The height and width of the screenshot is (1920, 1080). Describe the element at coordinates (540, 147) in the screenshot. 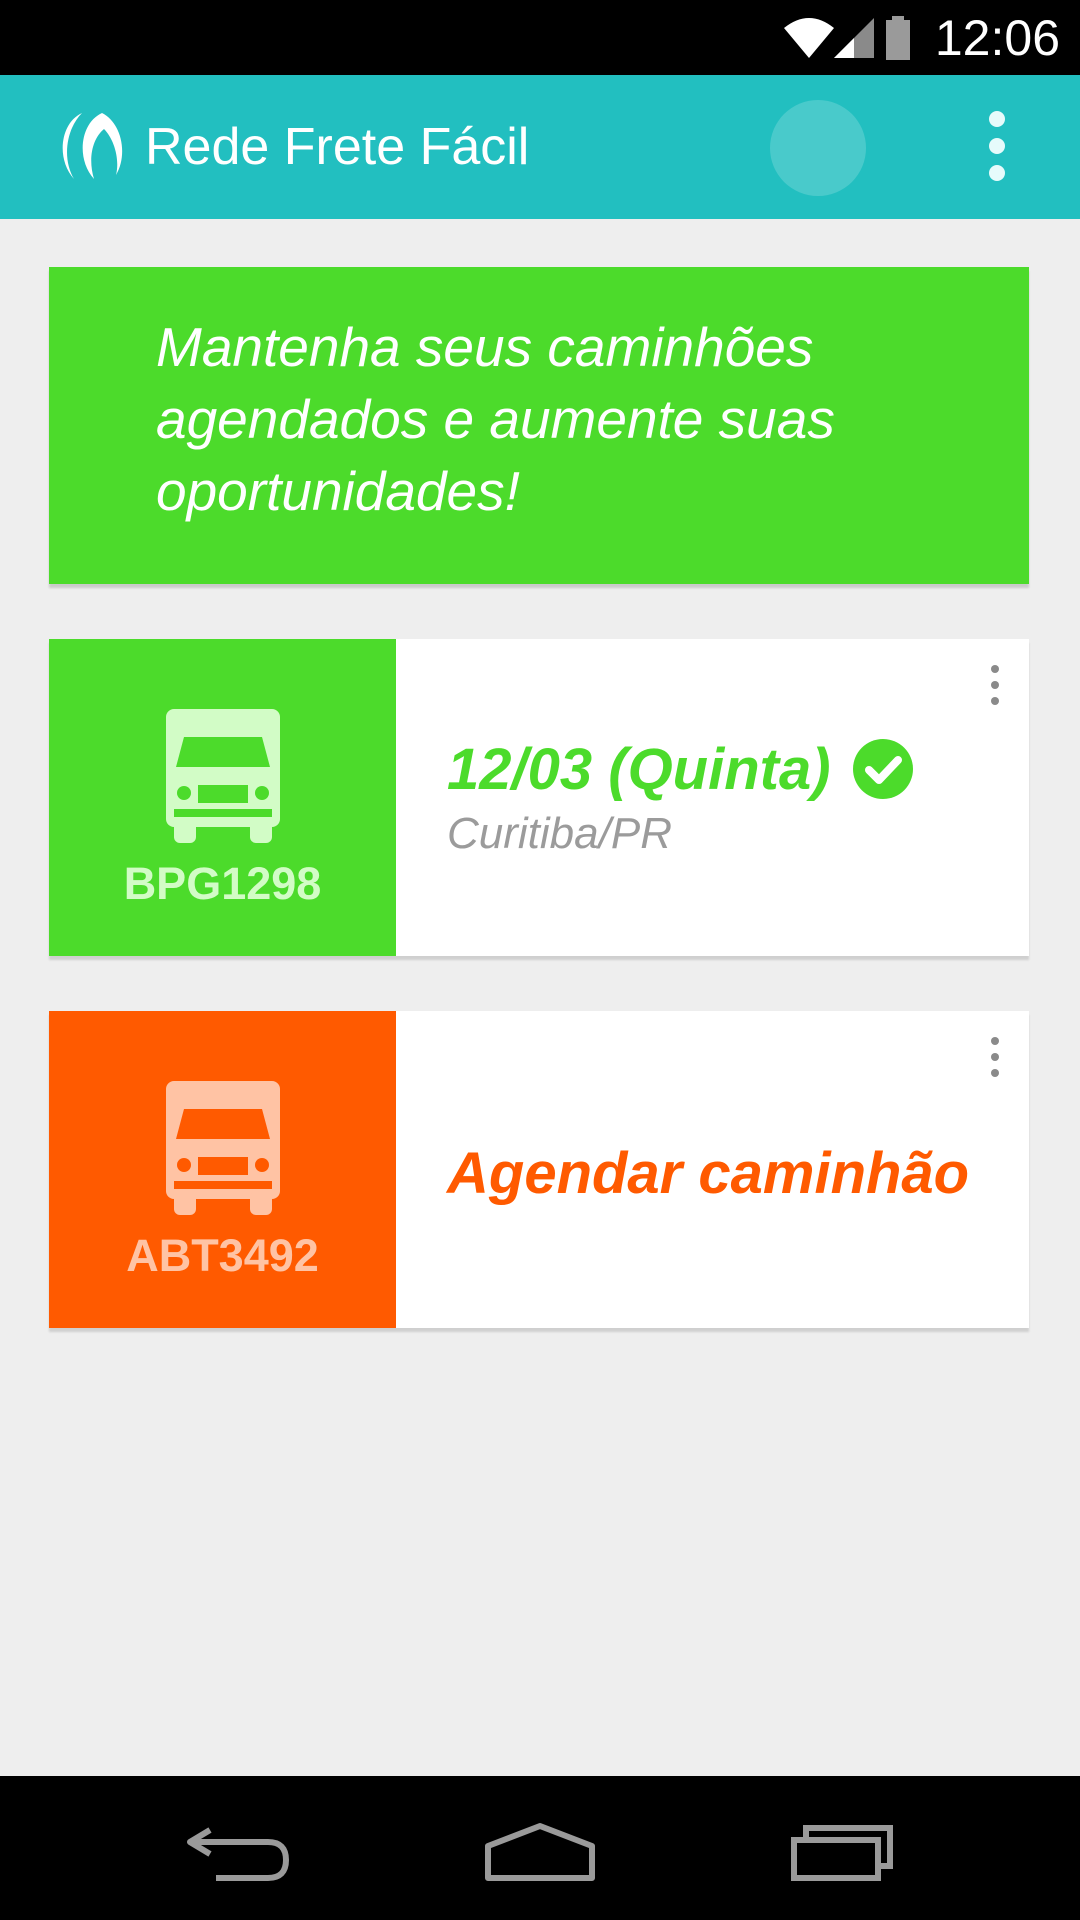

I see `app-bar: Rede Frete Fácil` at that location.